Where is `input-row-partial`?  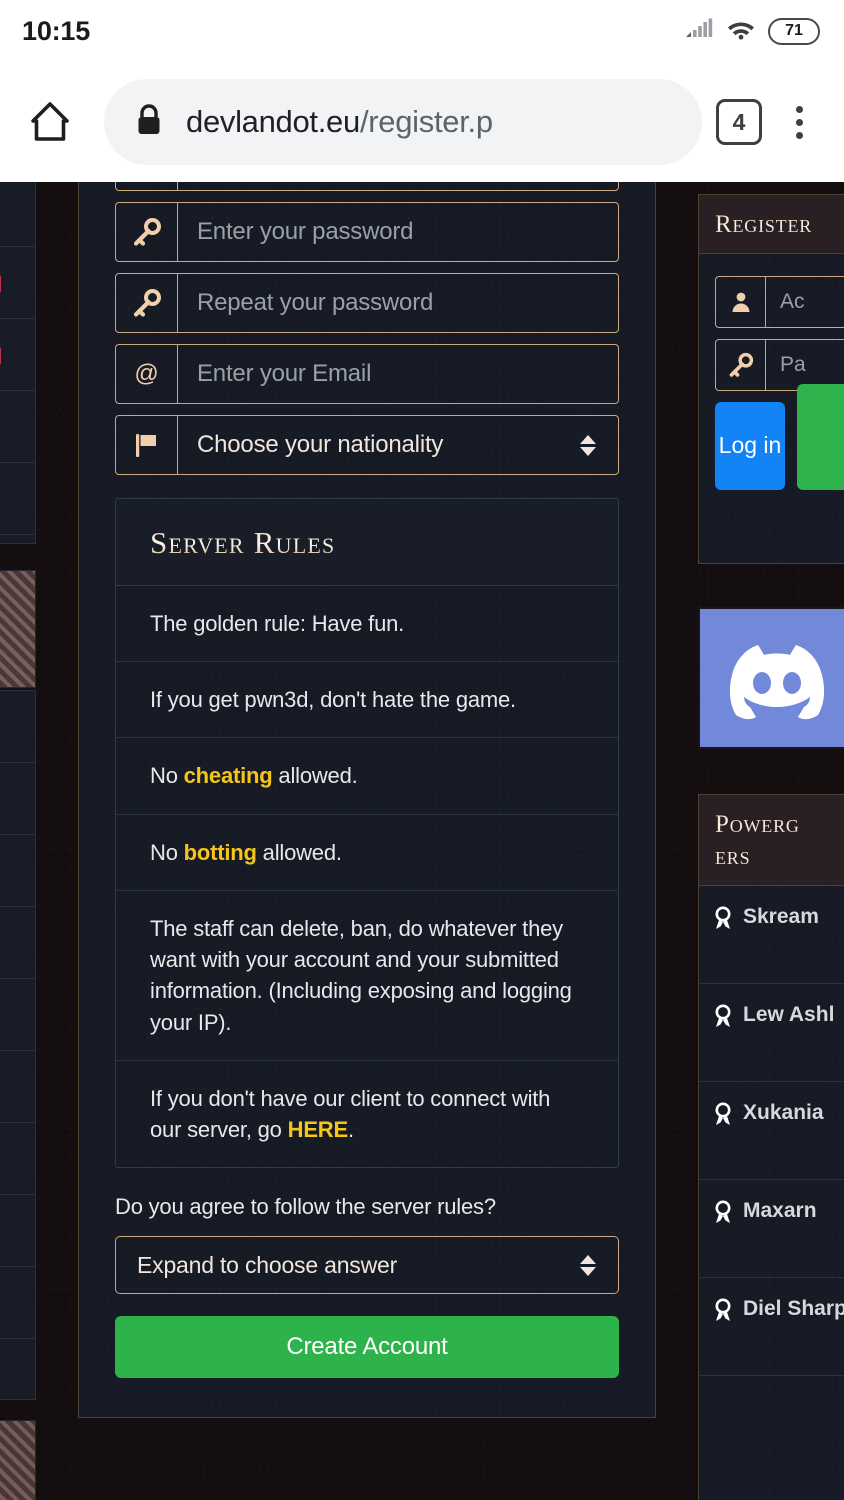
input-row-partial is located at coordinates (367, 186).